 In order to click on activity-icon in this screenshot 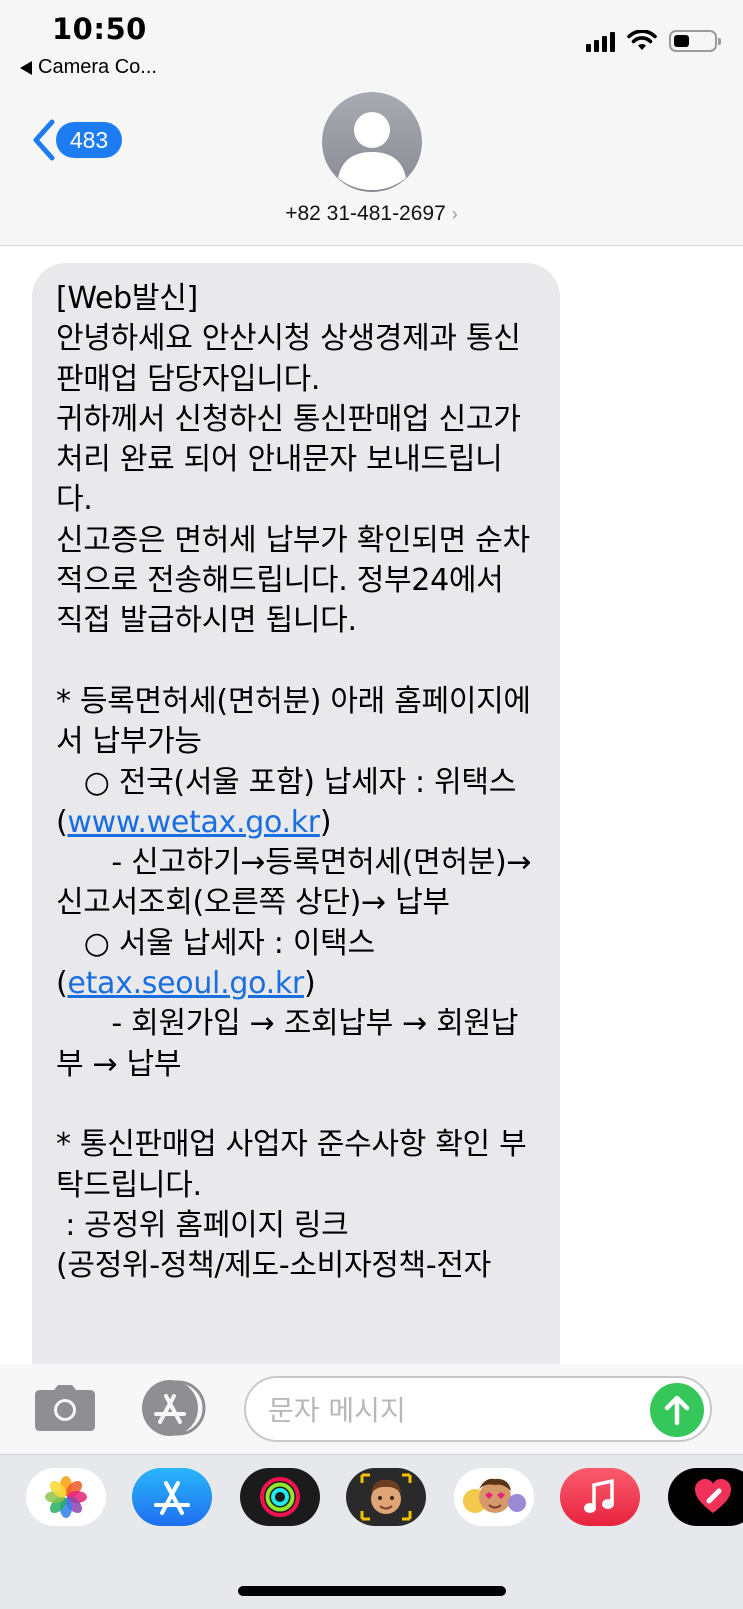, I will do `click(280, 1497)`.